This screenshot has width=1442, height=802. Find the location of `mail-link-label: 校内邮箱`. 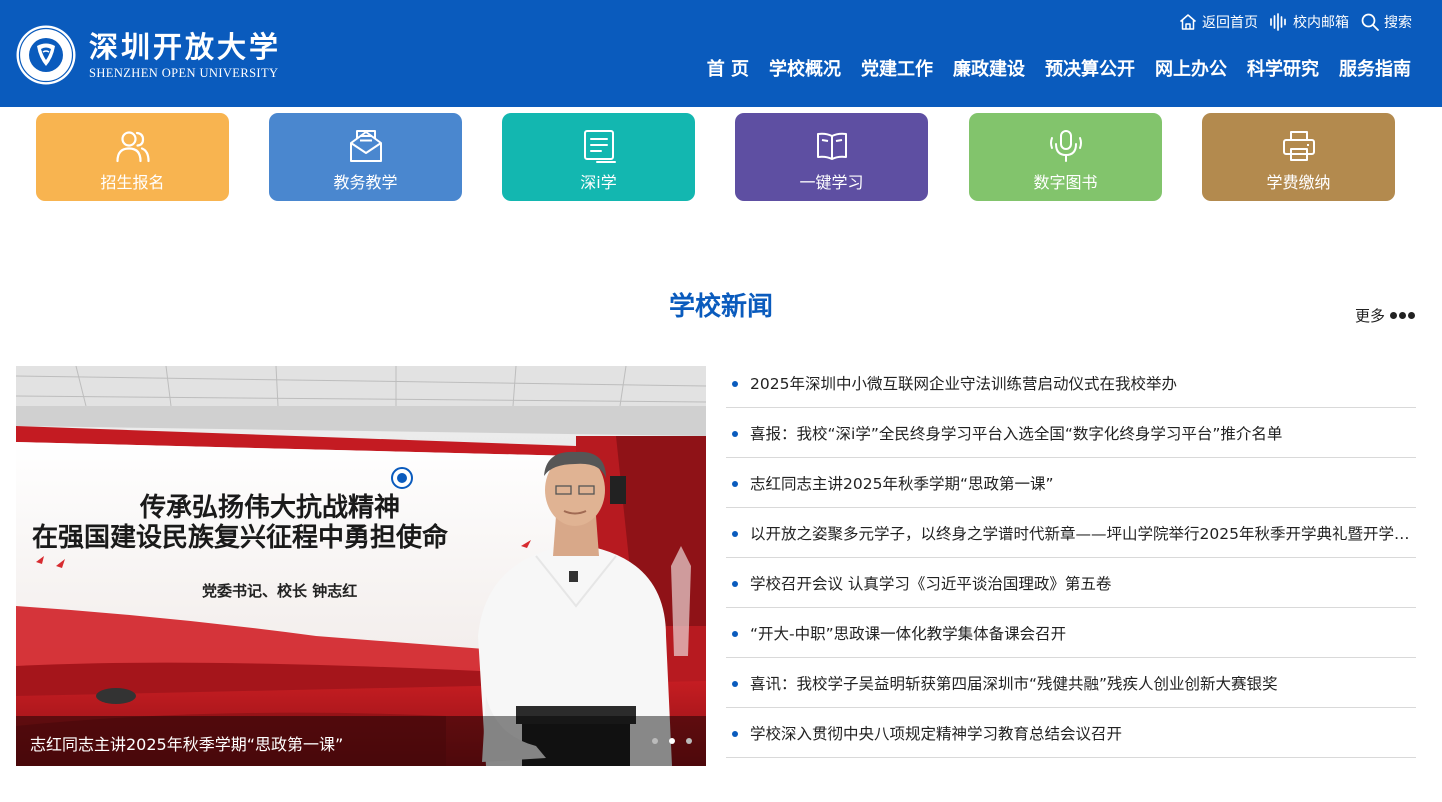

mail-link-label: 校内邮箱 is located at coordinates (1321, 23).